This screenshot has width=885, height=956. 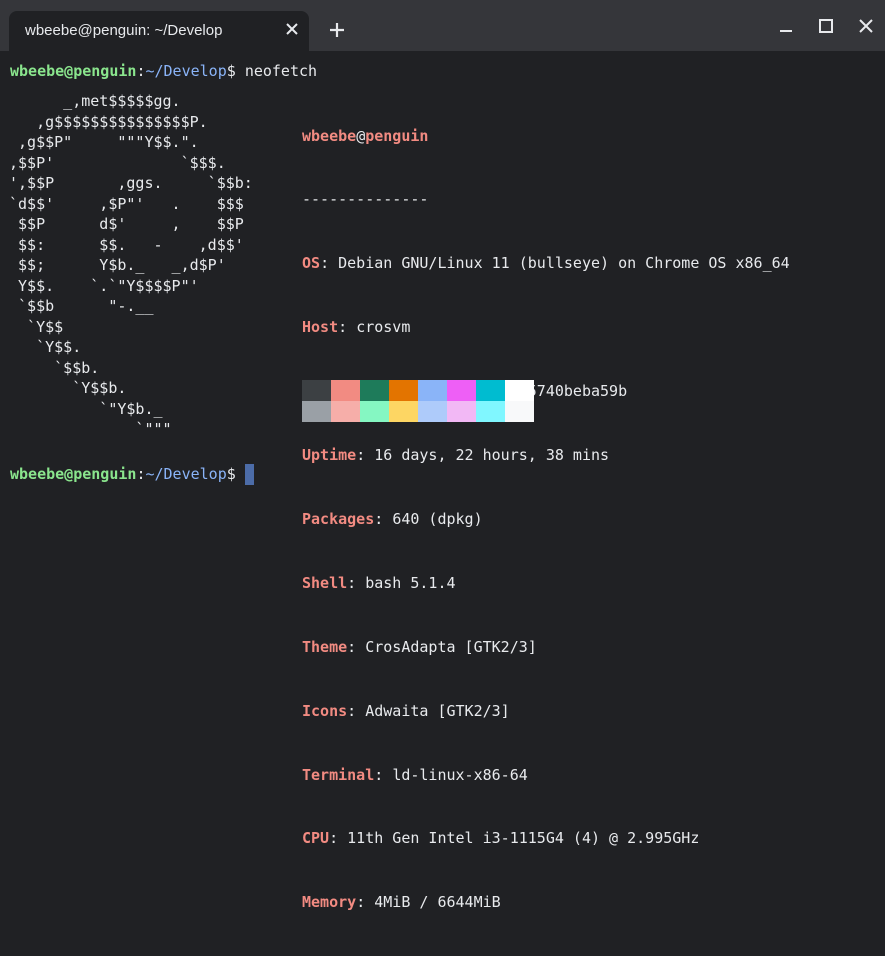 What do you see at coordinates (365, 199) in the screenshot?
I see `info-rule: --------------` at bounding box center [365, 199].